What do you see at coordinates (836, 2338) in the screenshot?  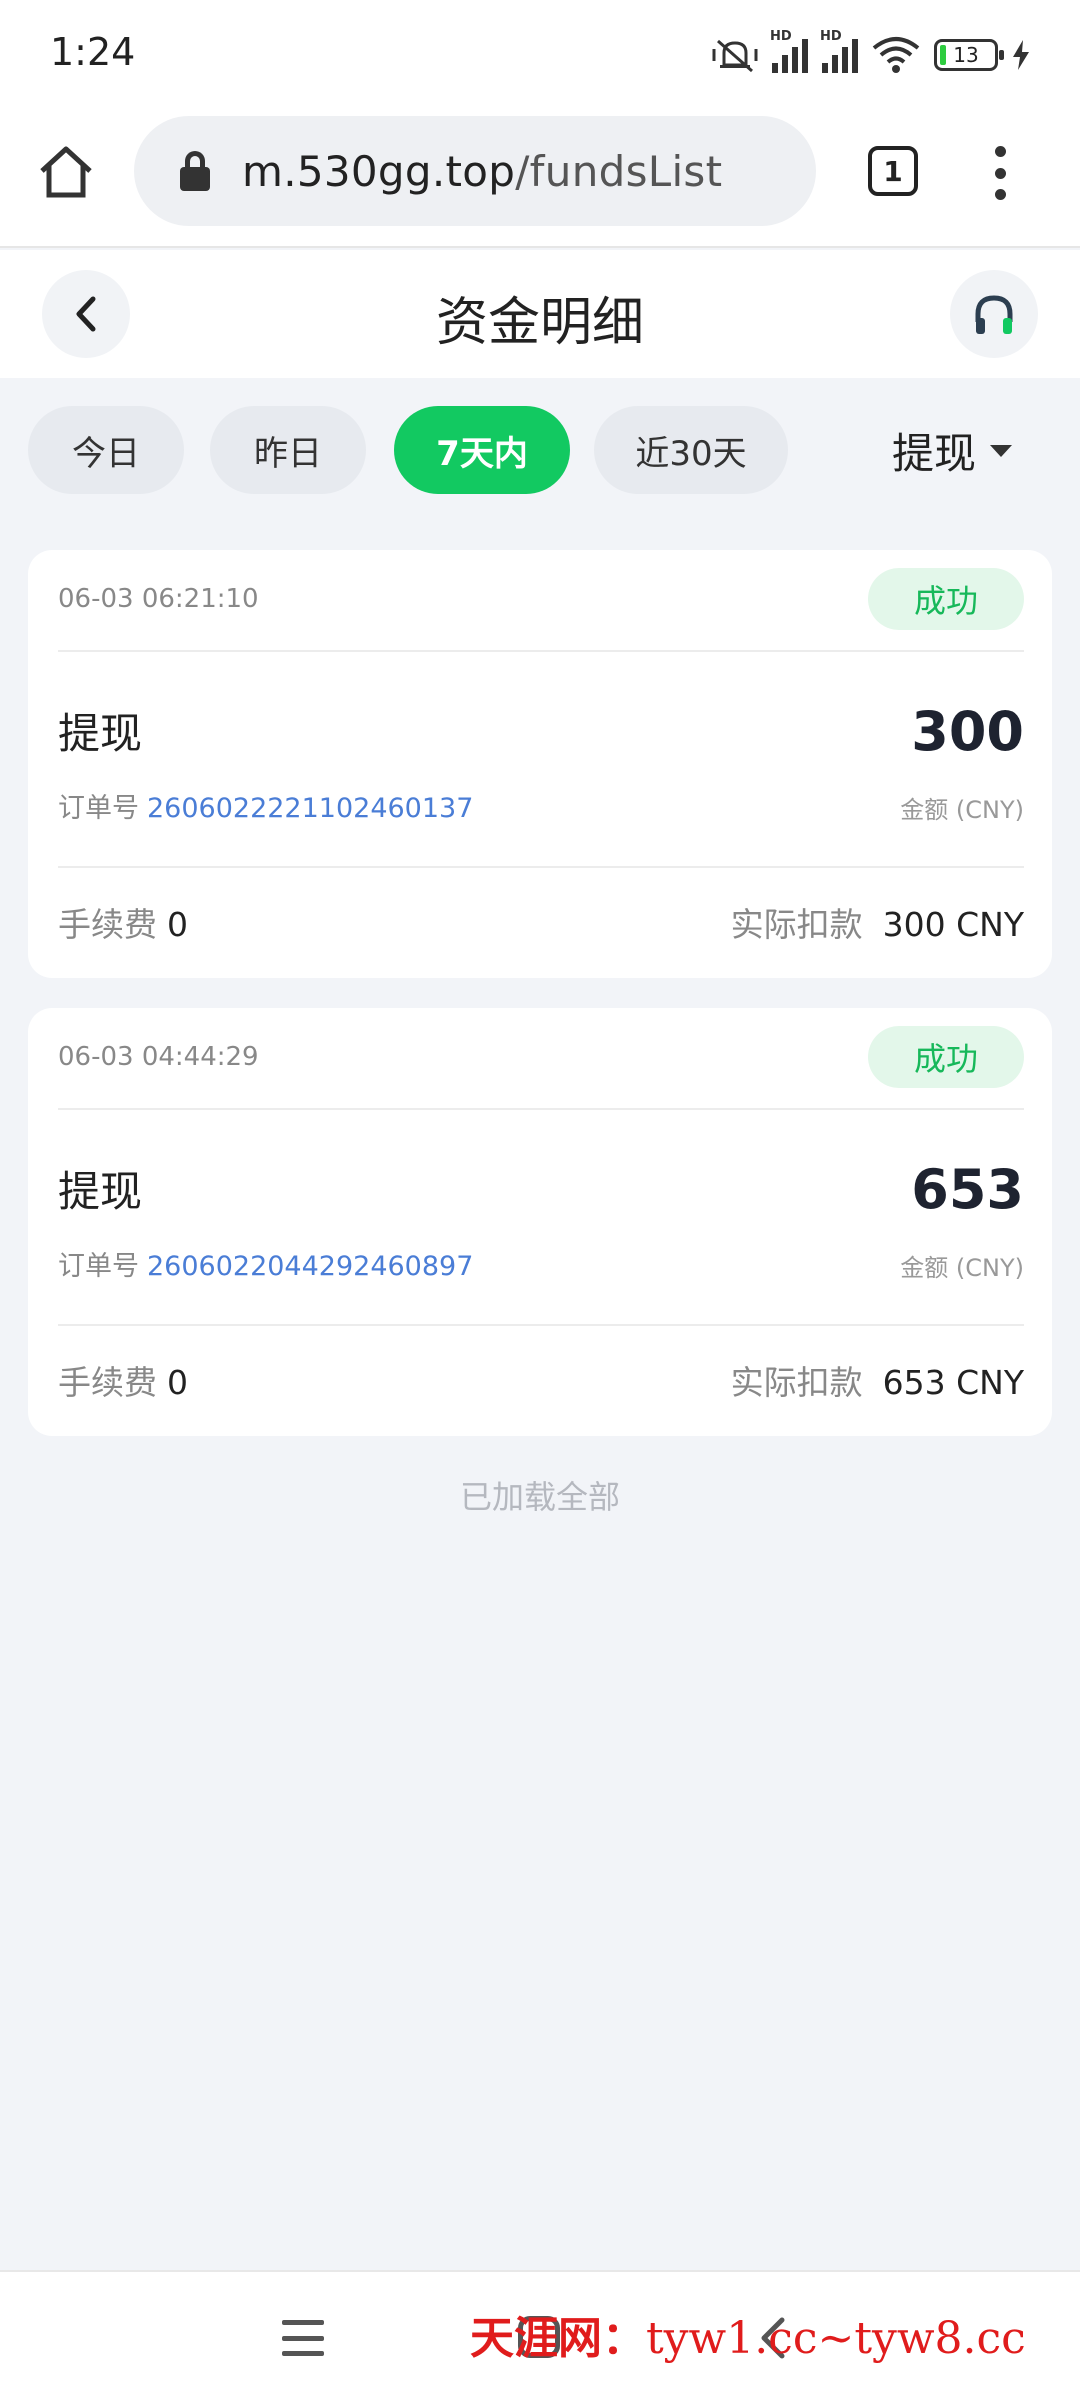 I see `watermark-en: tyw1.cc~tyw8.cc` at bounding box center [836, 2338].